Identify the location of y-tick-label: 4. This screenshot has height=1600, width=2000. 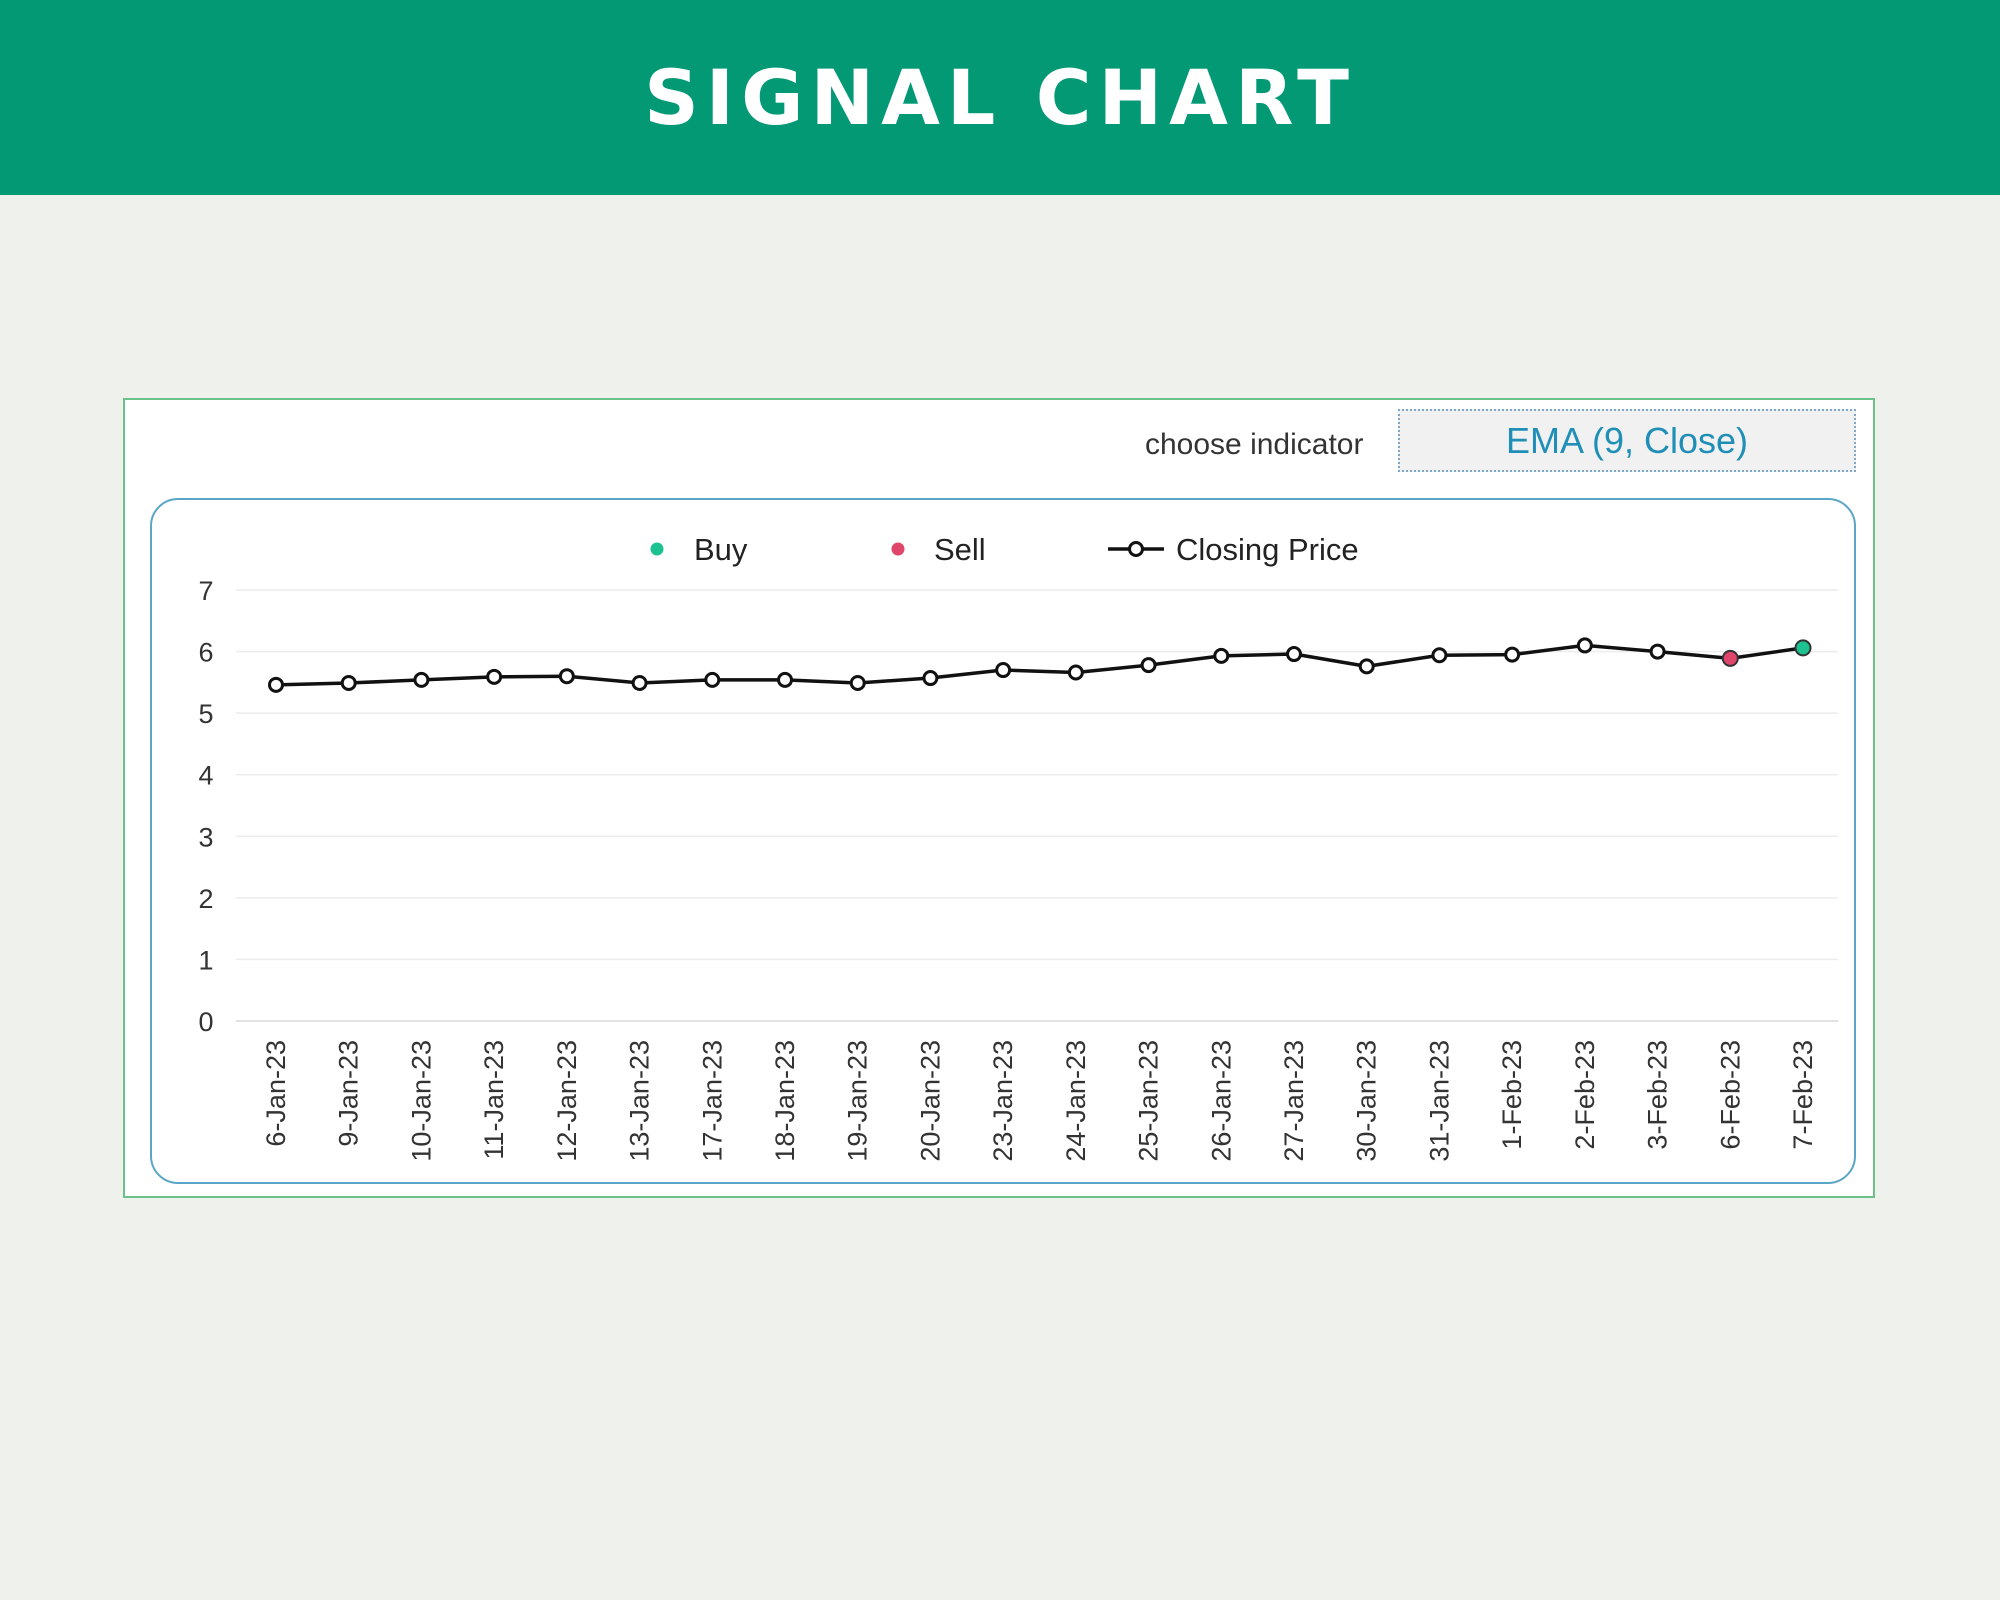
(205, 776).